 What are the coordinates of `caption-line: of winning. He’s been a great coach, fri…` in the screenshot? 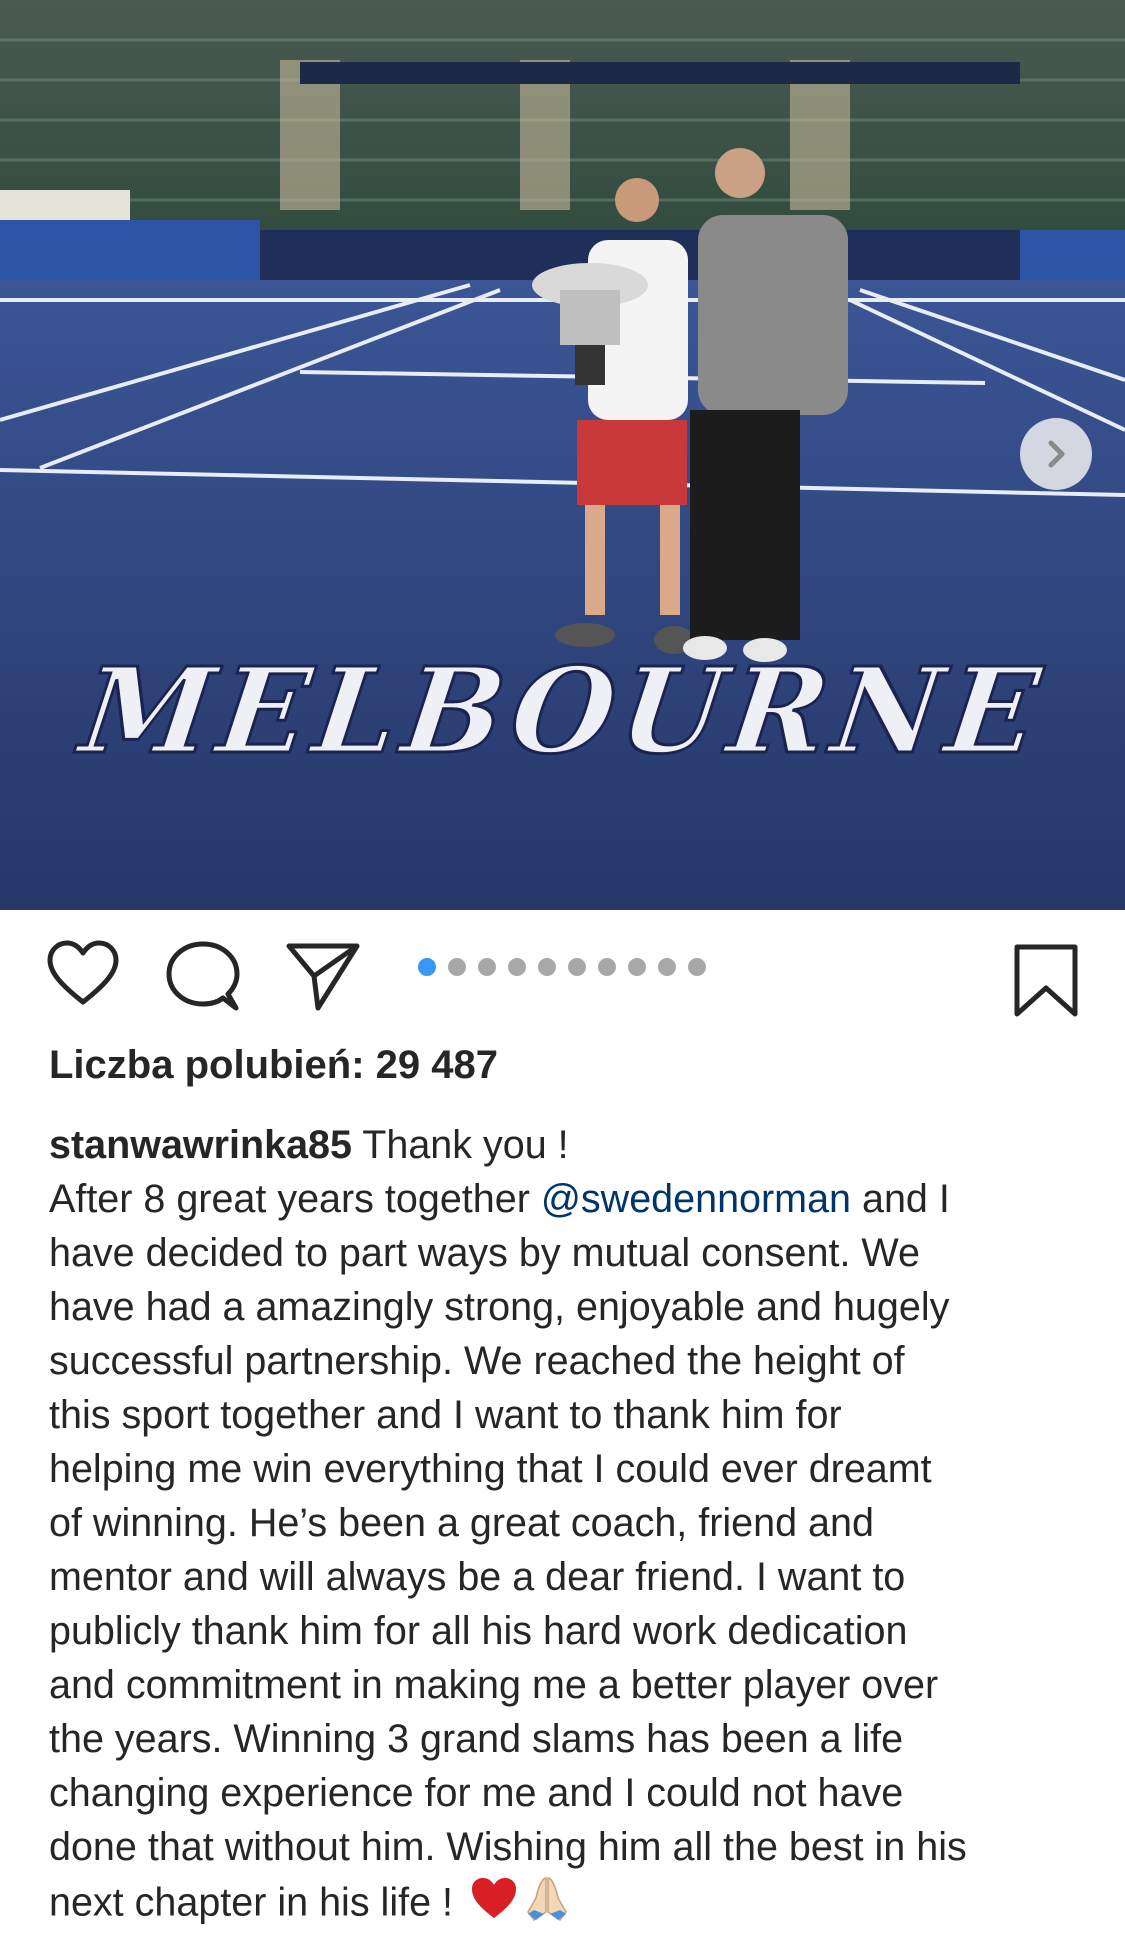 It's located at (461, 1523).